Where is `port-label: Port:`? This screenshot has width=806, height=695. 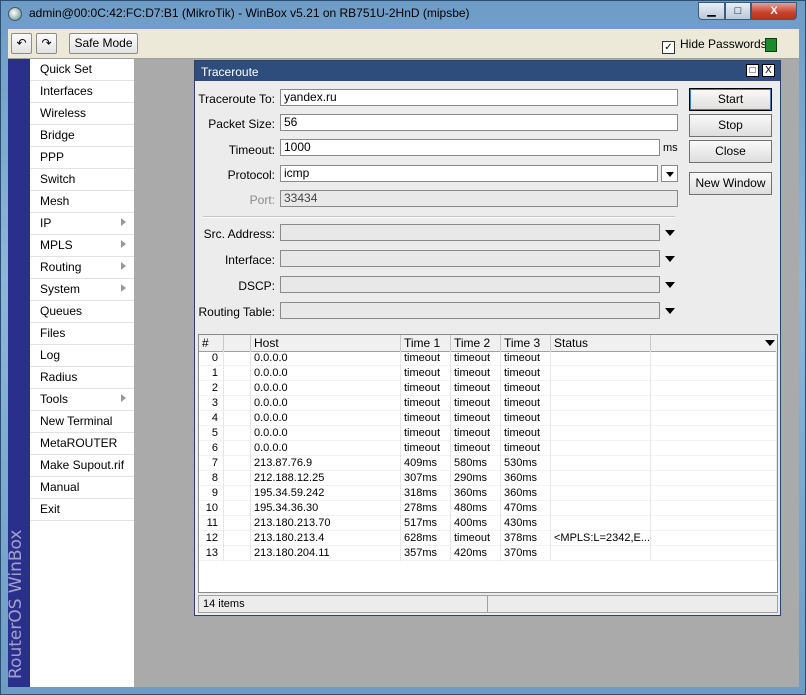
port-label: Port: is located at coordinates (262, 200).